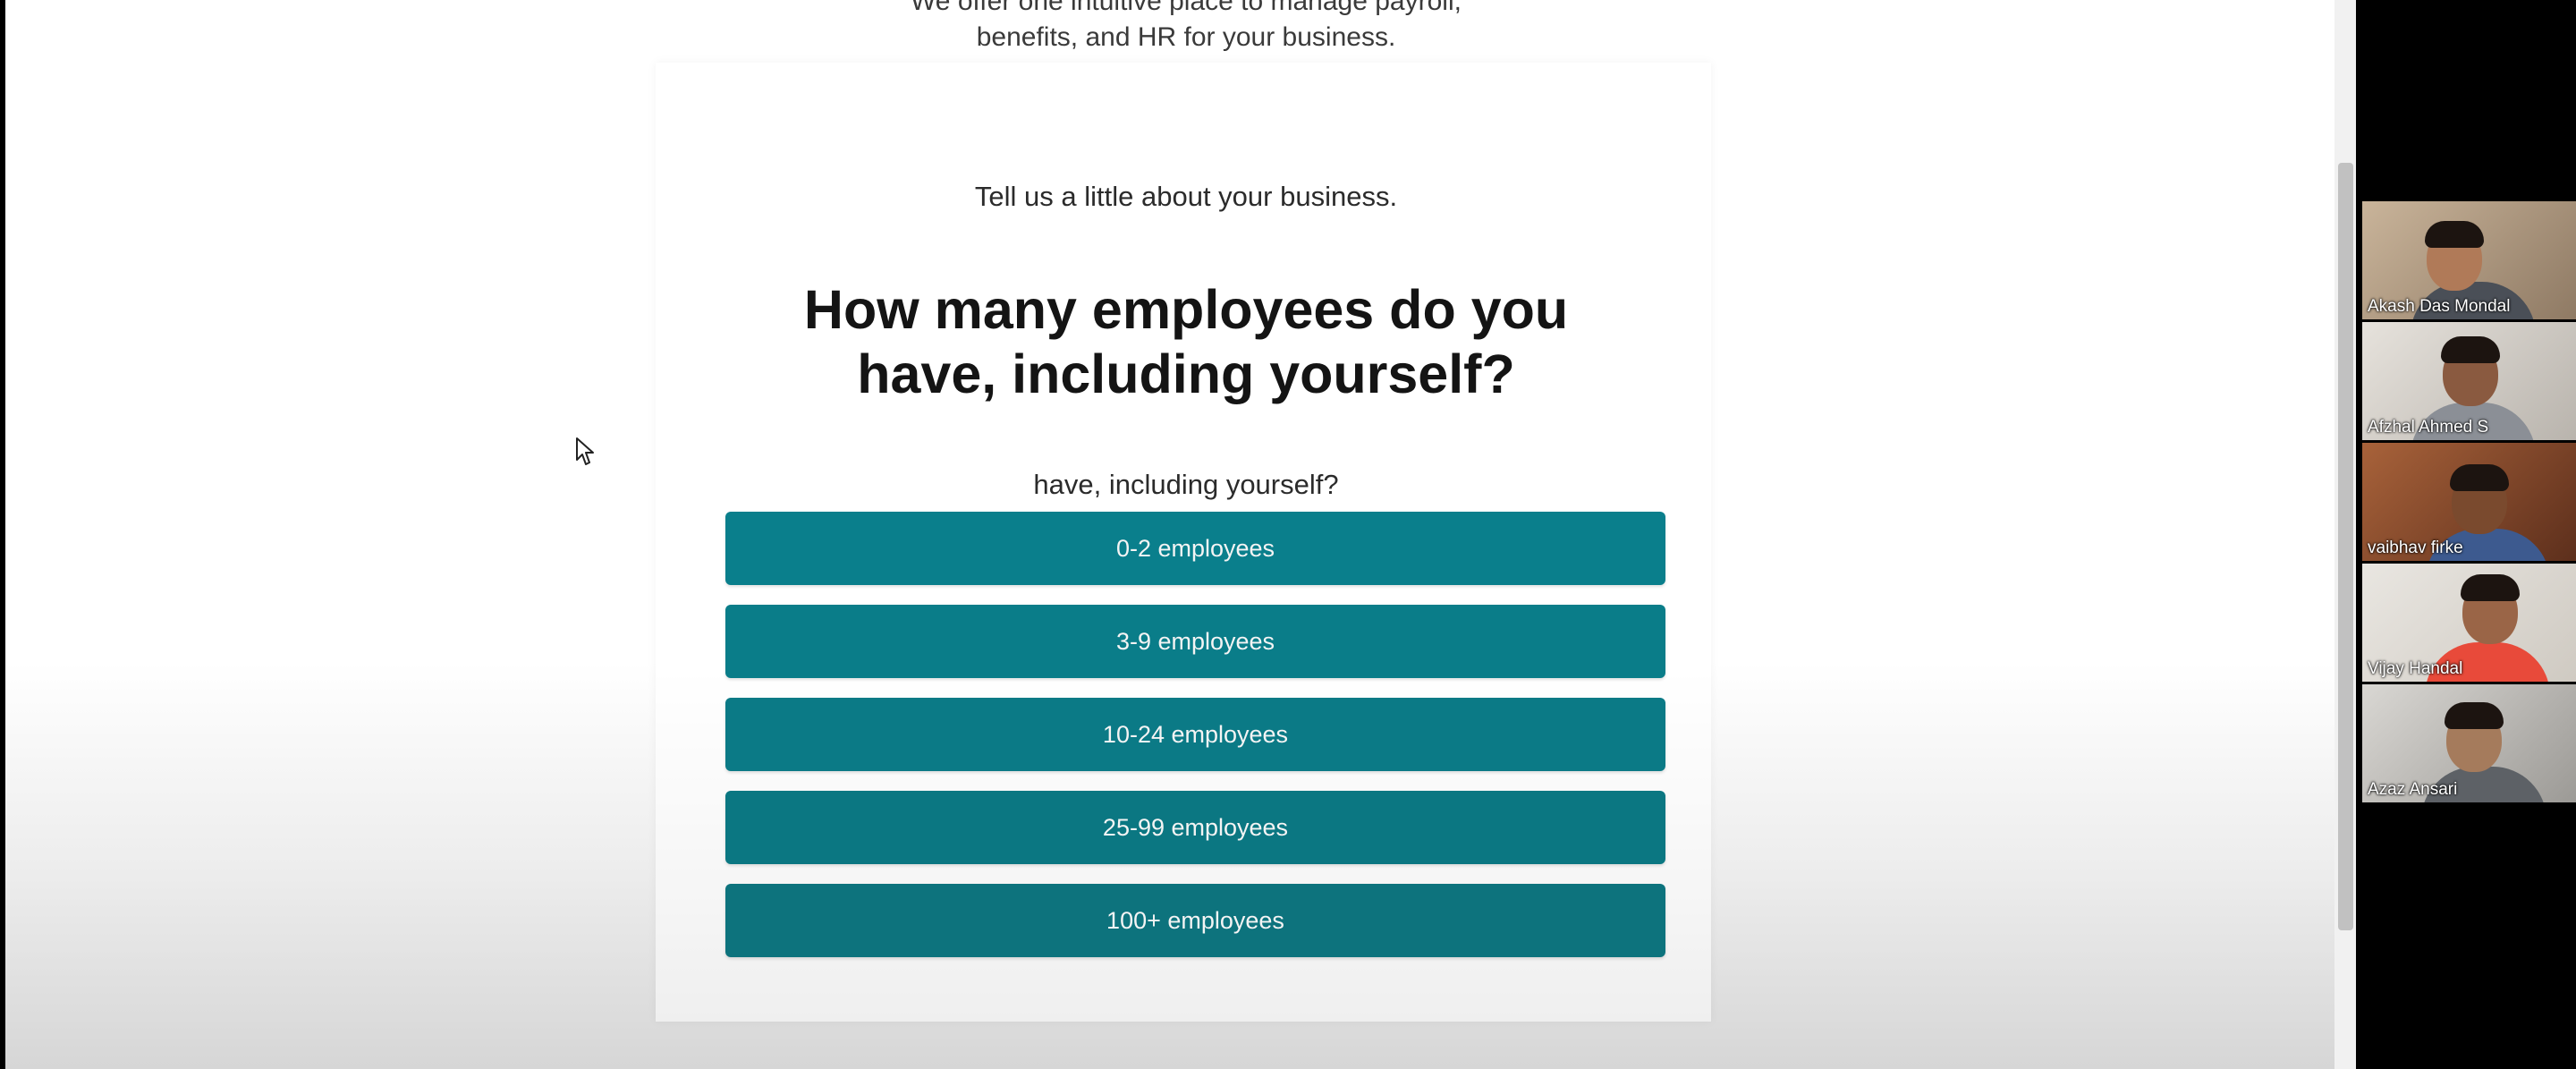 The image size is (2576, 1069). What do you see at coordinates (2469, 502) in the screenshot?
I see `participant-tile: vaibhav firke` at bounding box center [2469, 502].